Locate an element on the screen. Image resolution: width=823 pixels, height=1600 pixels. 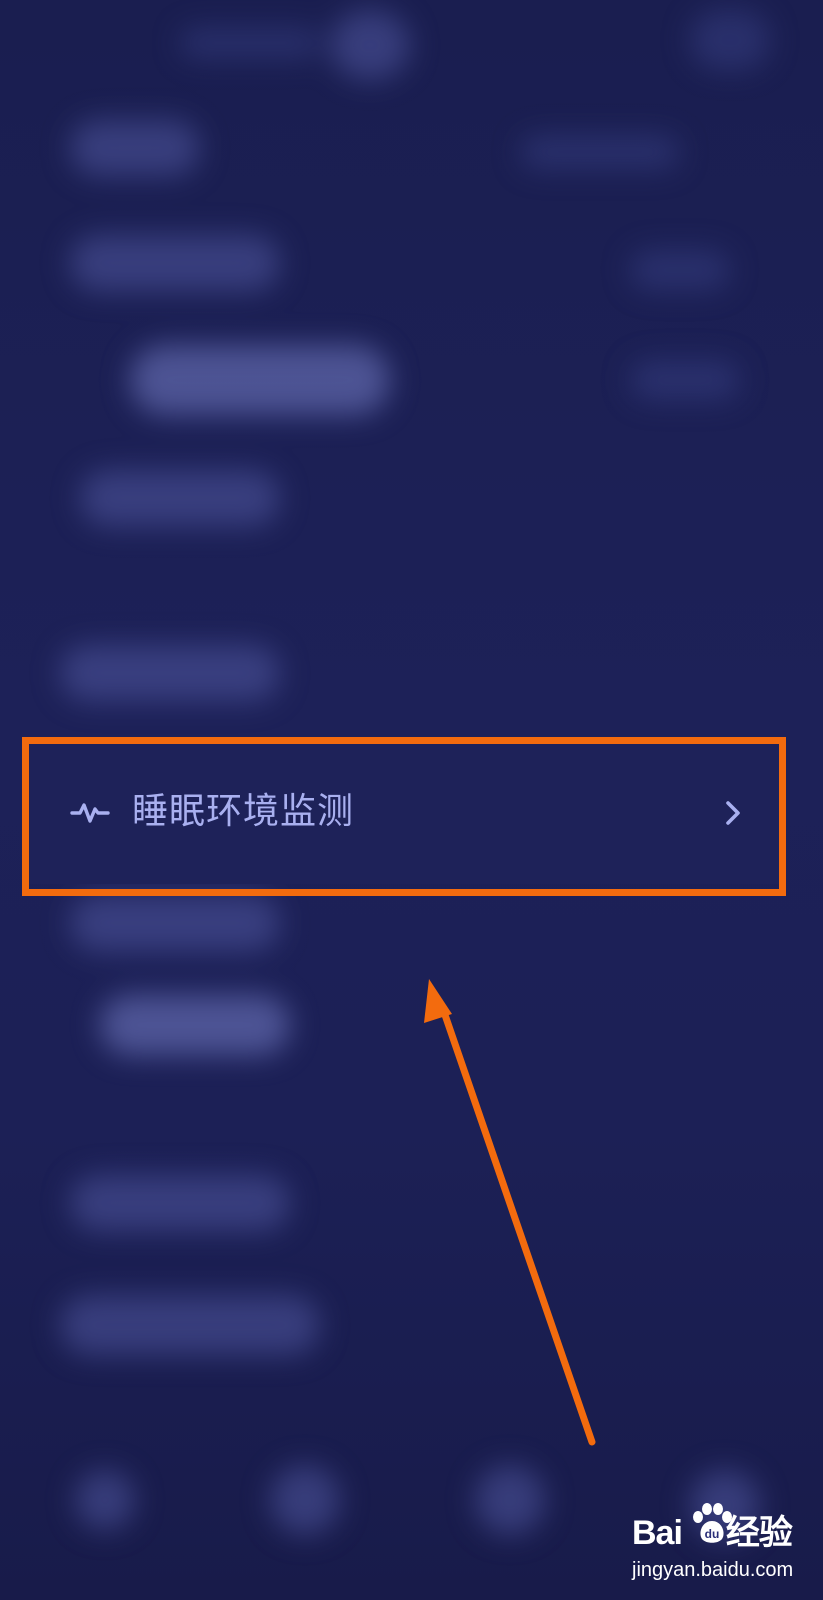
heartbeat-icon is located at coordinates (90, 813).